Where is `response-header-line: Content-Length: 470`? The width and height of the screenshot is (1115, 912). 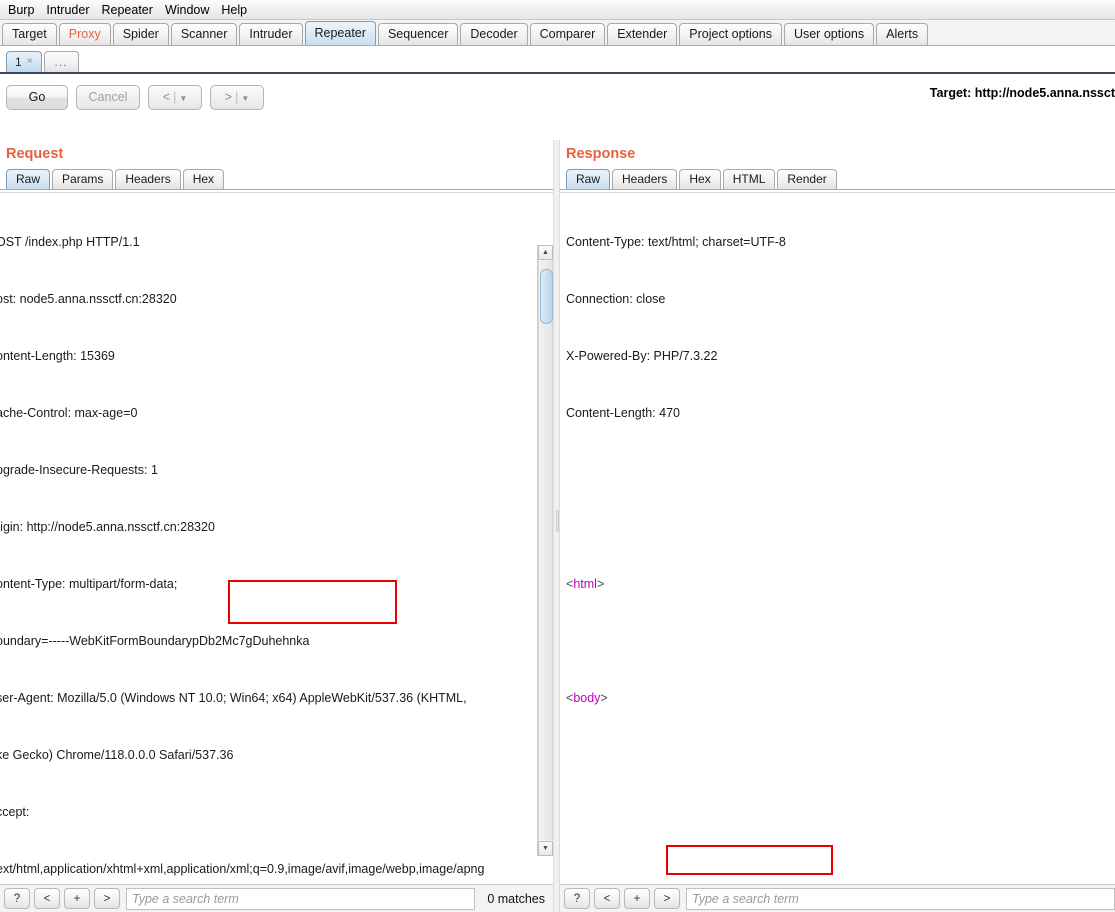 response-header-line: Content-Length: 470 is located at coordinates (623, 413).